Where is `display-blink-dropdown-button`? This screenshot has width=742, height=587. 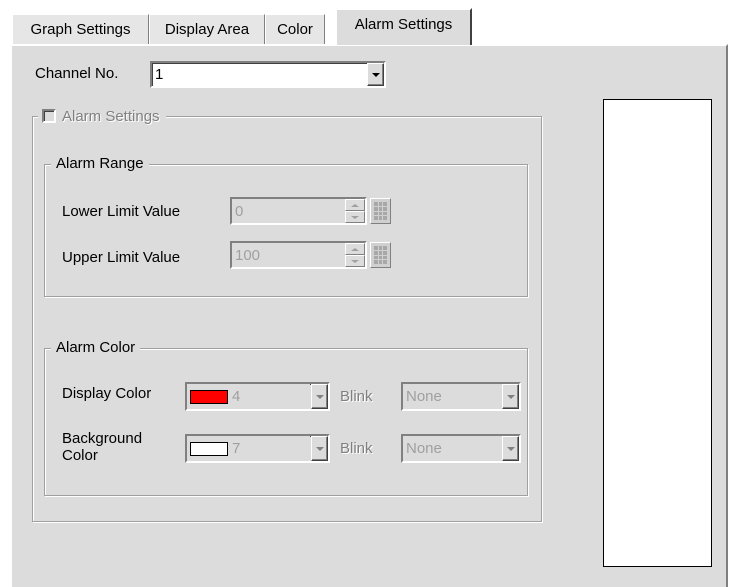
display-blink-dropdown-button is located at coordinates (510, 396).